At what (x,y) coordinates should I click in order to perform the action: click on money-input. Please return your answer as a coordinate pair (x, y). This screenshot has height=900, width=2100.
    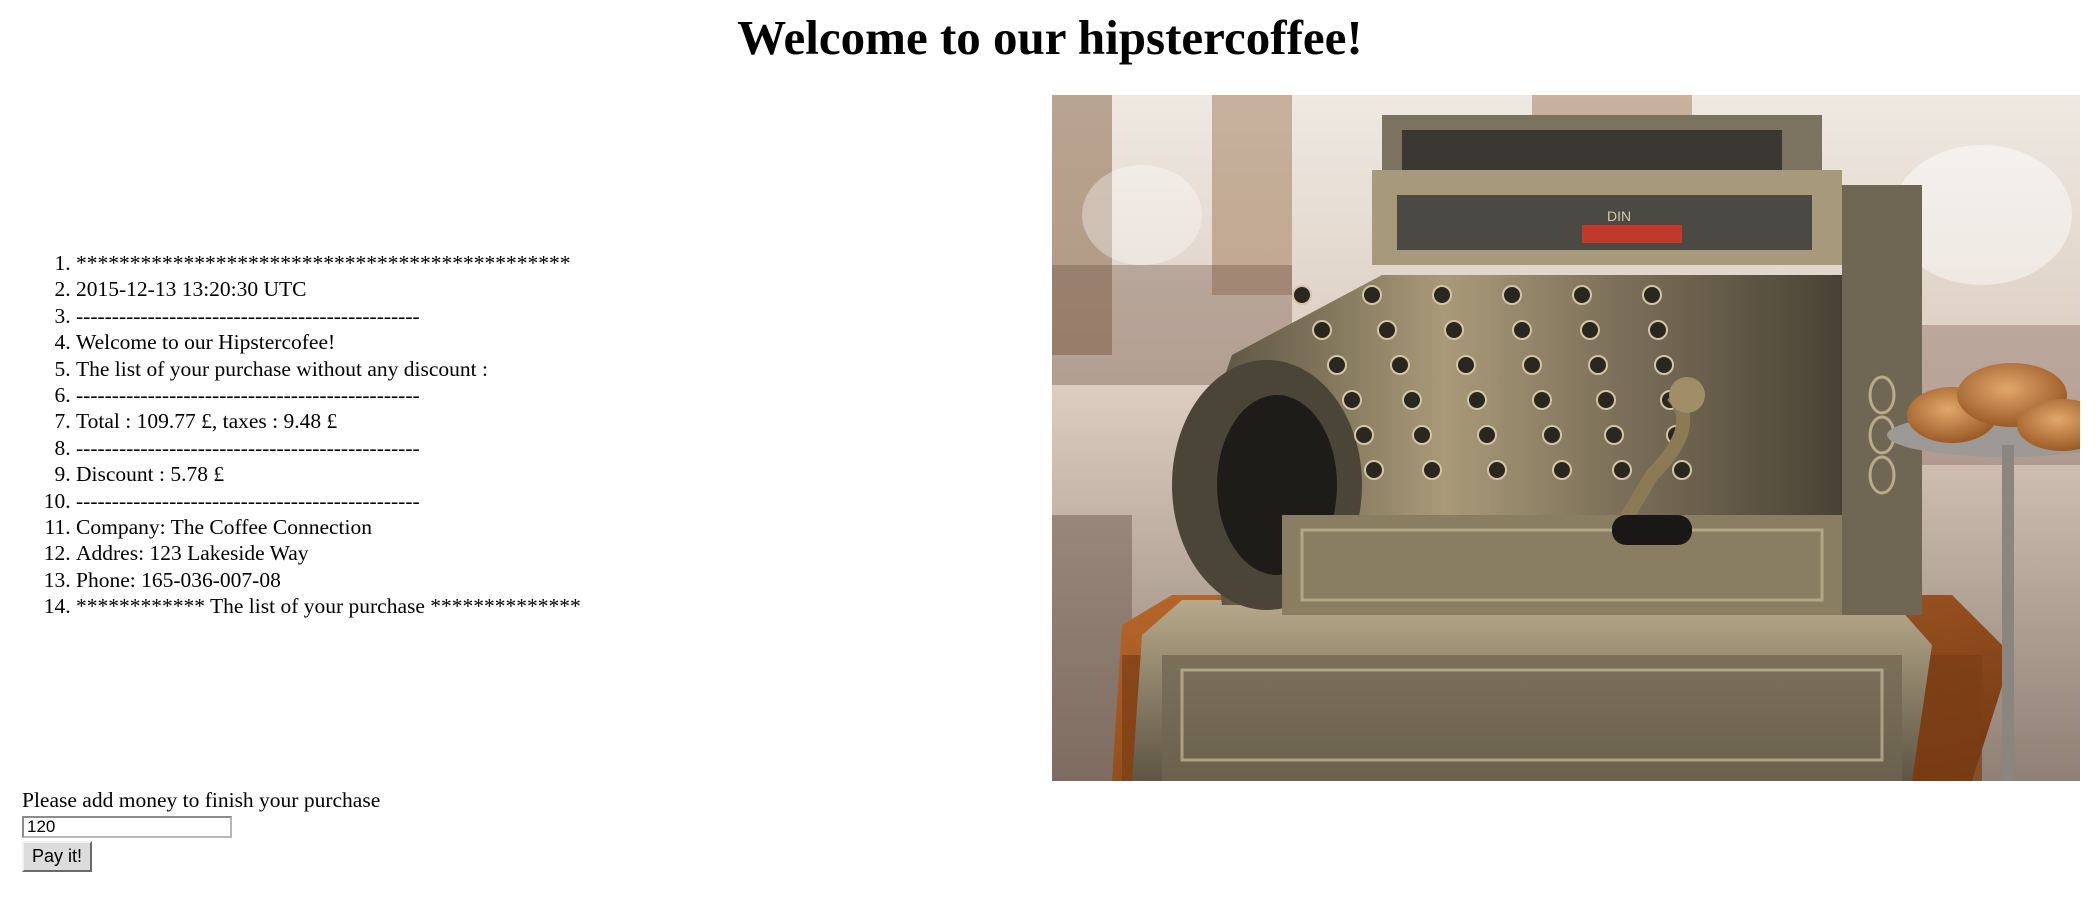
    Looking at the image, I should click on (127, 827).